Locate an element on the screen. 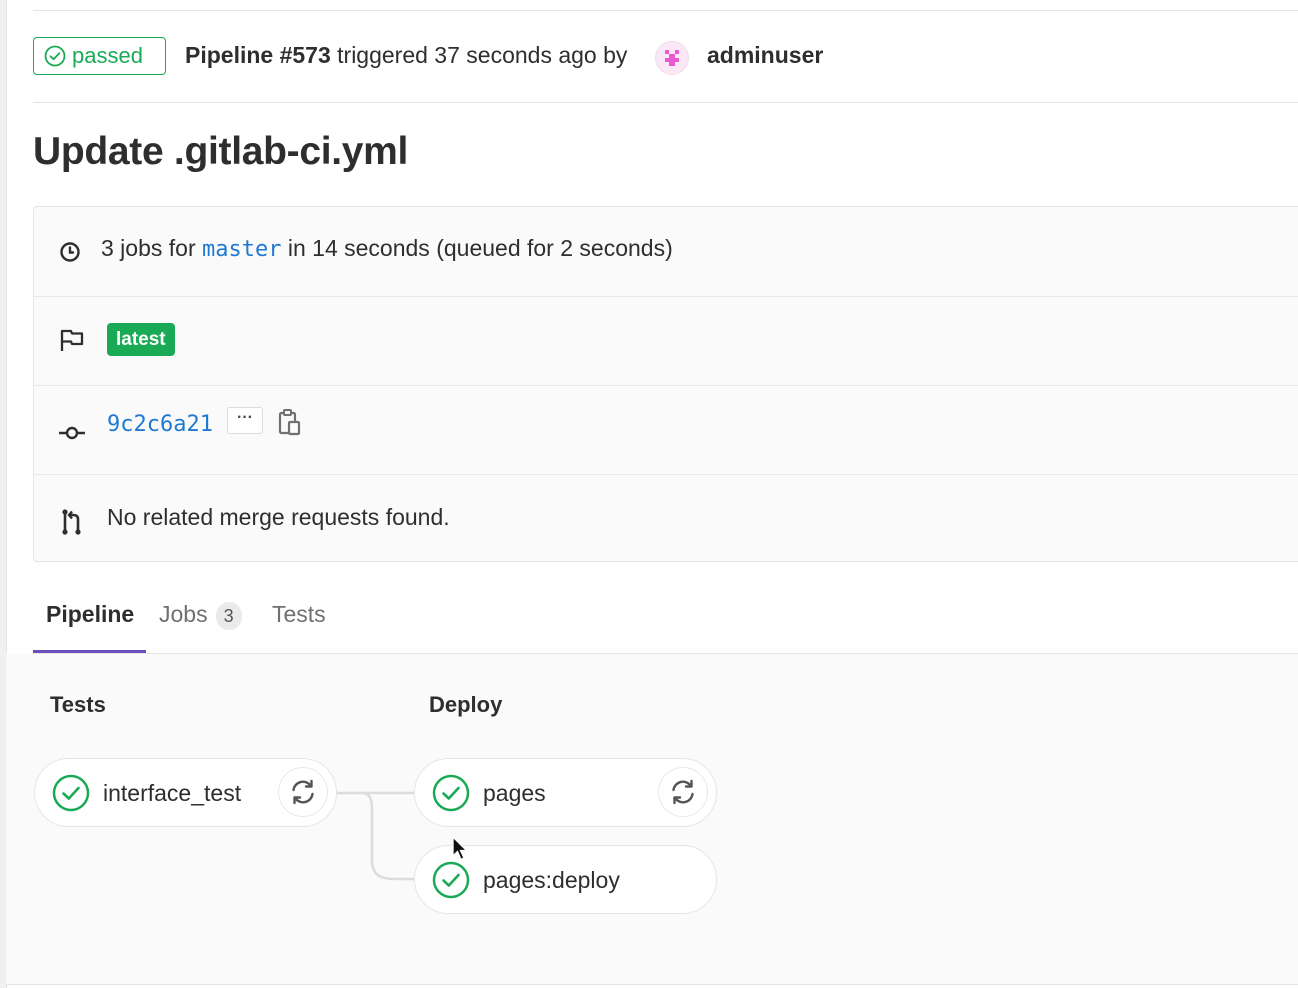 The image size is (1298, 988). top-divider is located at coordinates (665, 10).